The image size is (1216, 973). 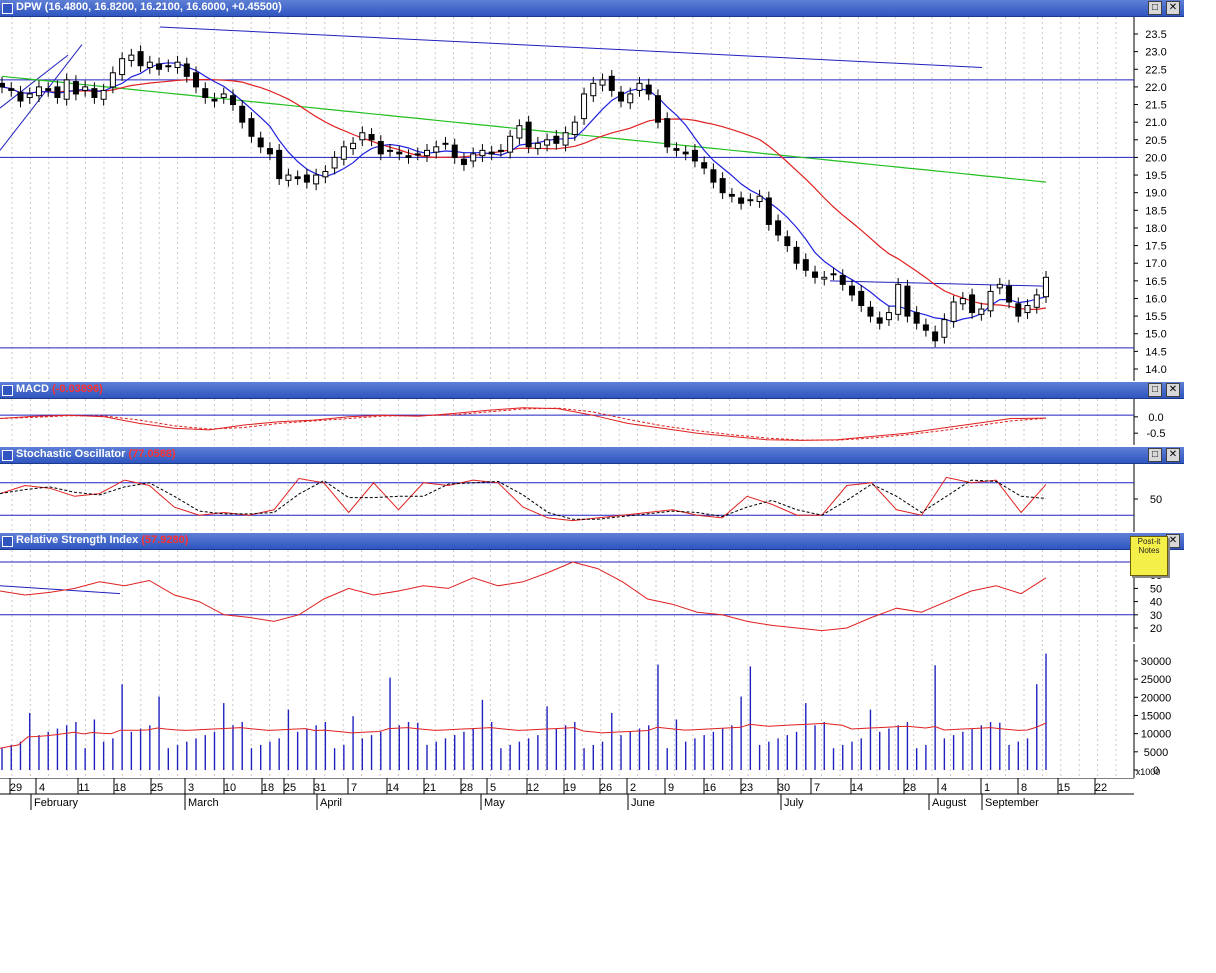 I want to click on tick-label: 40, so click(x=1156, y=603).